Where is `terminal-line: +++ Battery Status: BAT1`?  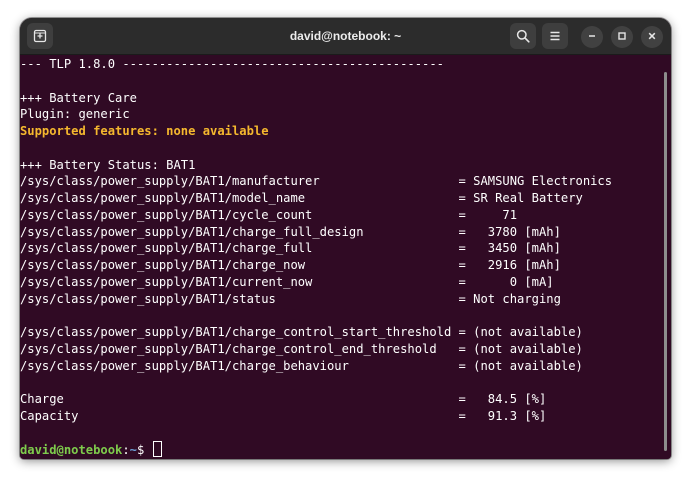 terminal-line: +++ Battery Status: BAT1 is located at coordinates (108, 164).